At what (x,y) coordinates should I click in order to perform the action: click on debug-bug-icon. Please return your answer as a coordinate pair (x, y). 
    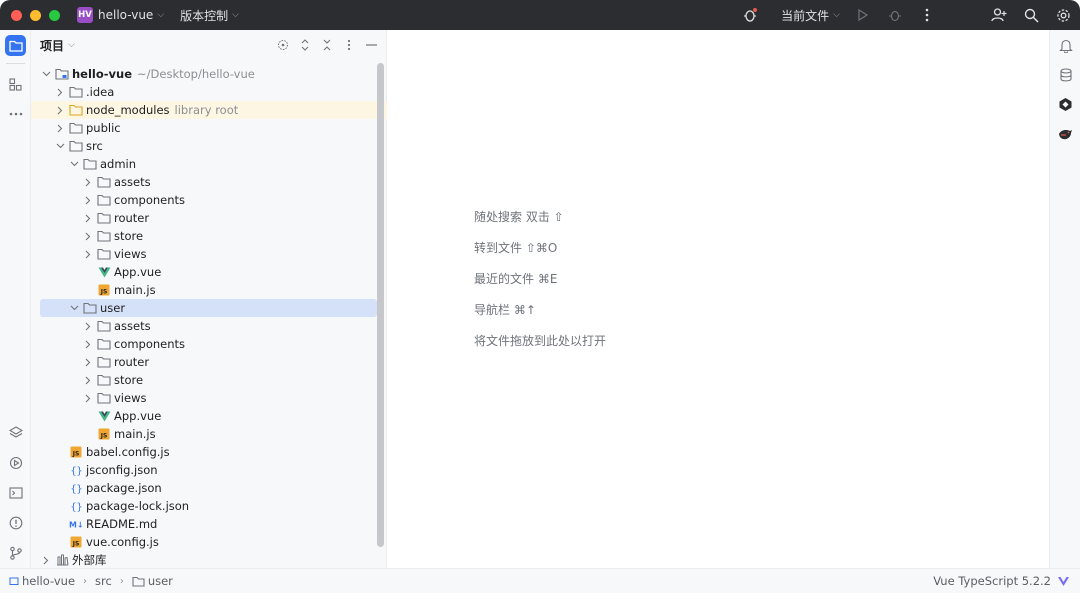
    Looking at the image, I should click on (750, 15).